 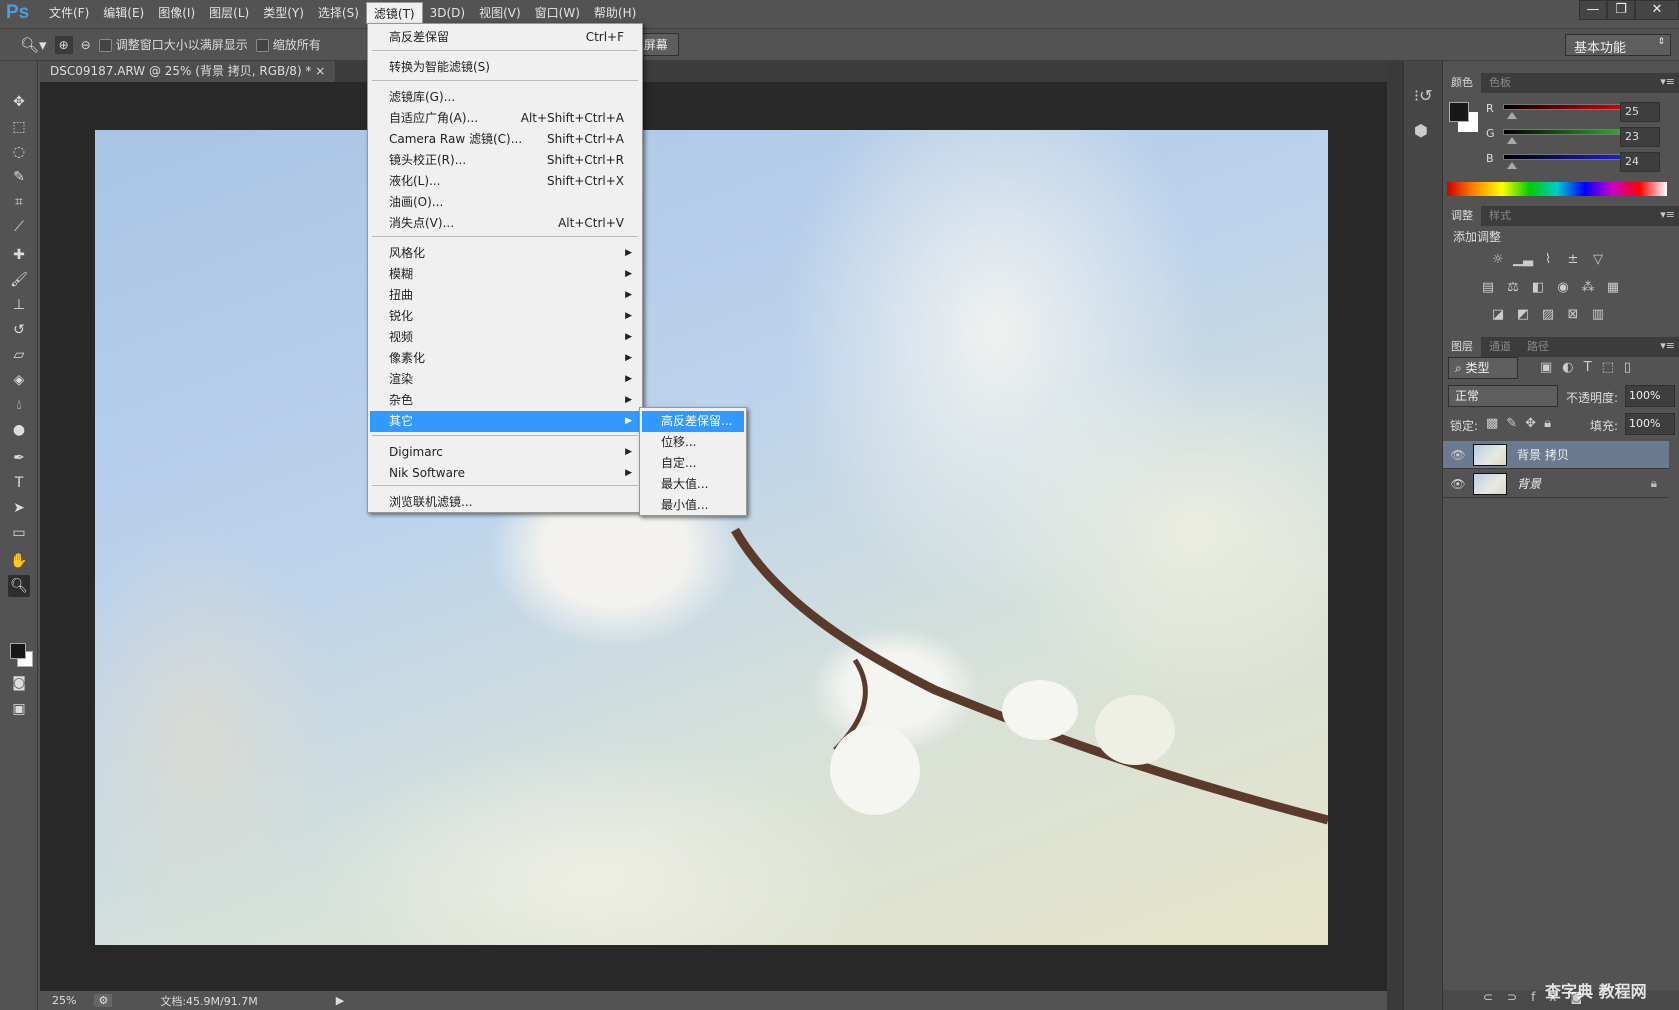 What do you see at coordinates (447, 13) in the screenshot?
I see `menu-3d: 3D(D)` at bounding box center [447, 13].